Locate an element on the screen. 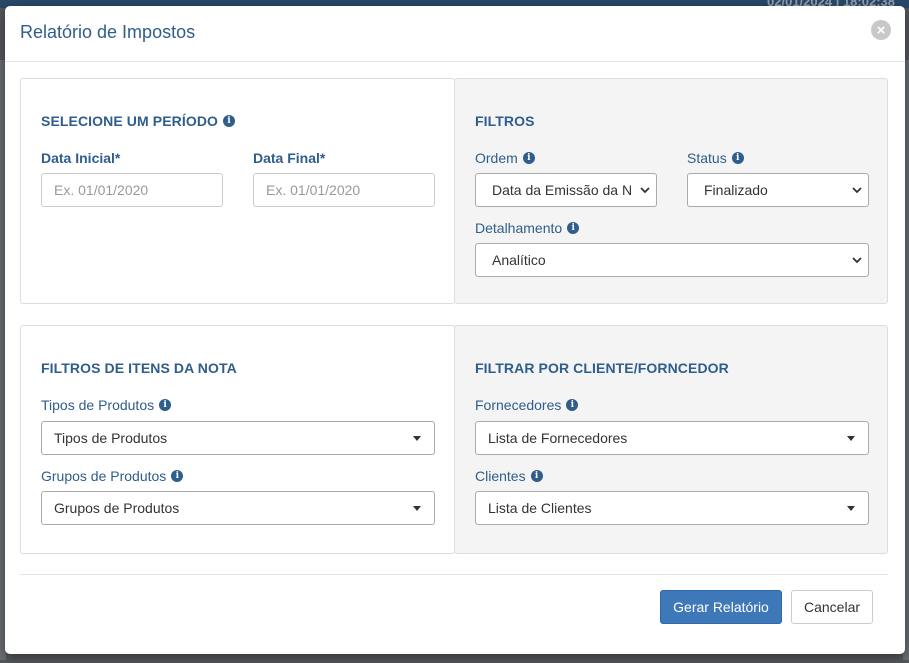  modal-header: Relatório de Impostos × is located at coordinates (455, 34).